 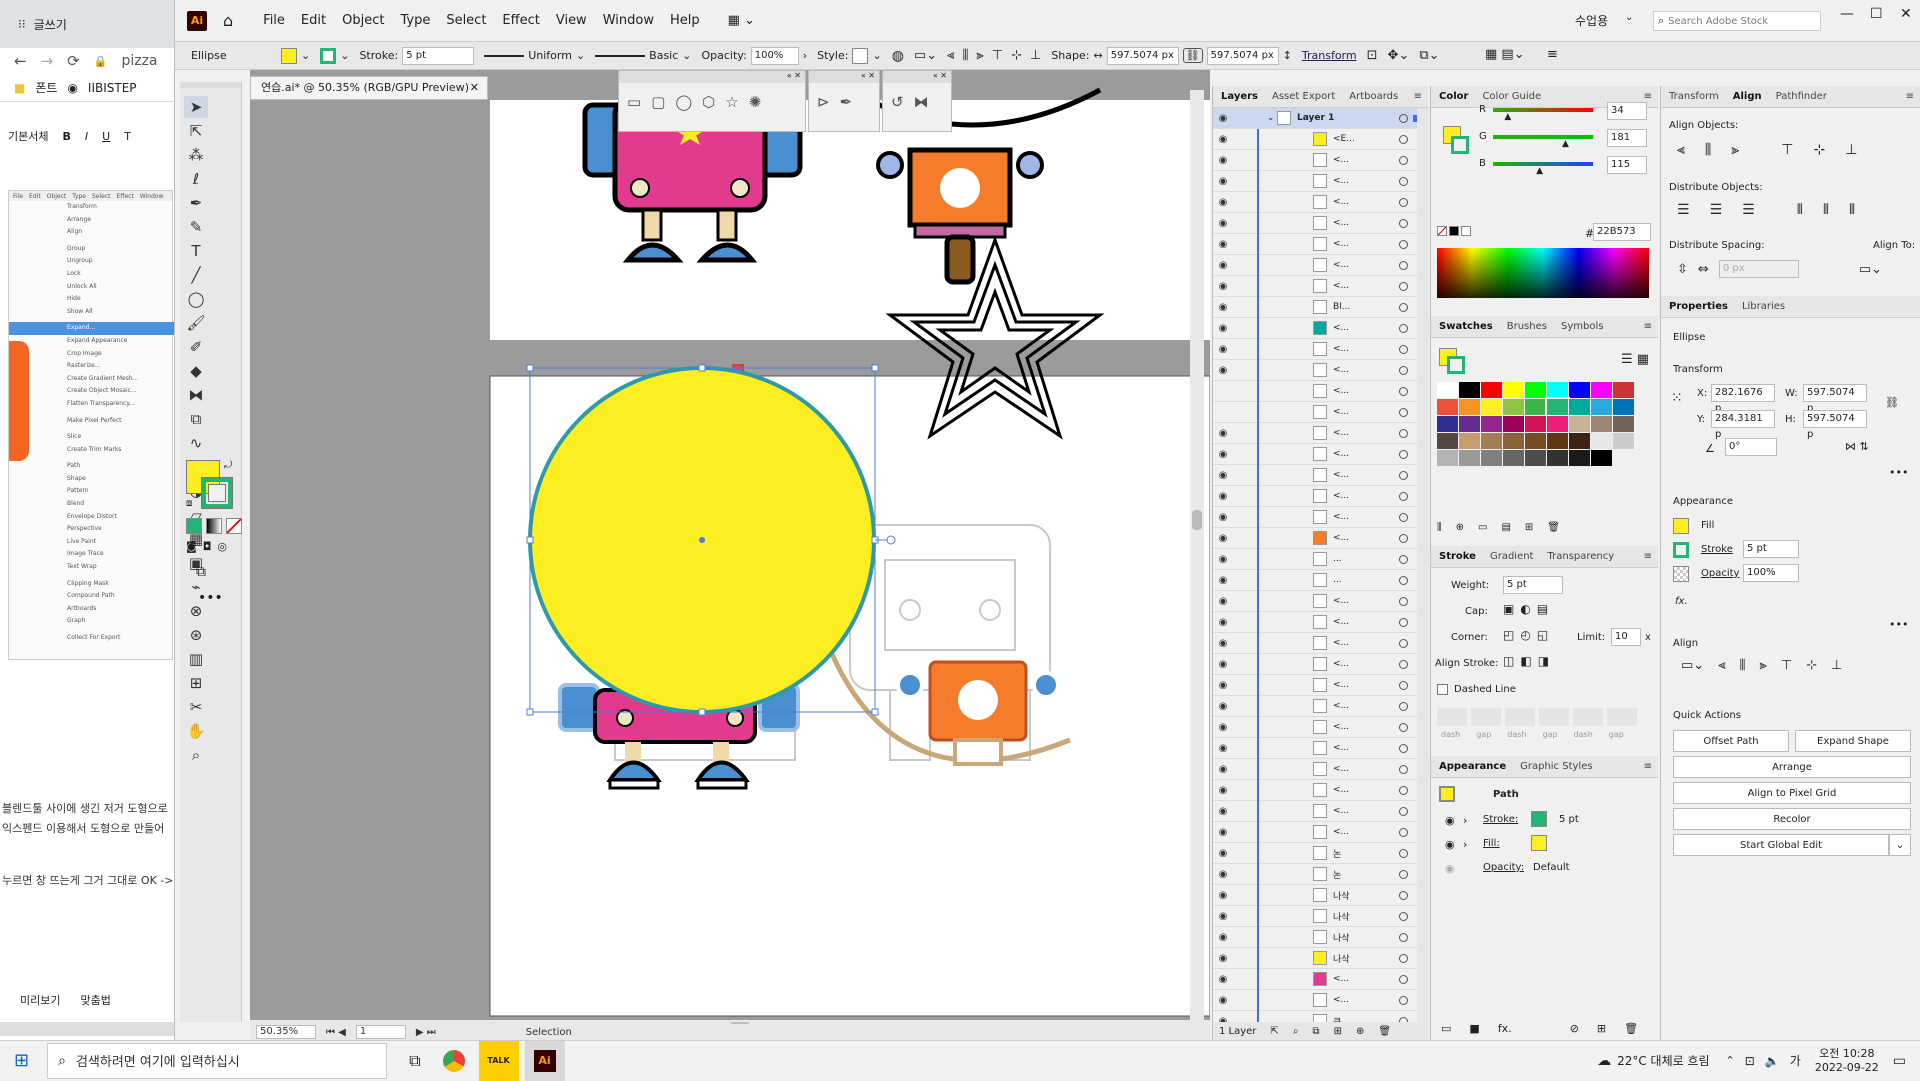 I want to click on align-vcenter-icon: ⊹, so click(x=1811, y=665).